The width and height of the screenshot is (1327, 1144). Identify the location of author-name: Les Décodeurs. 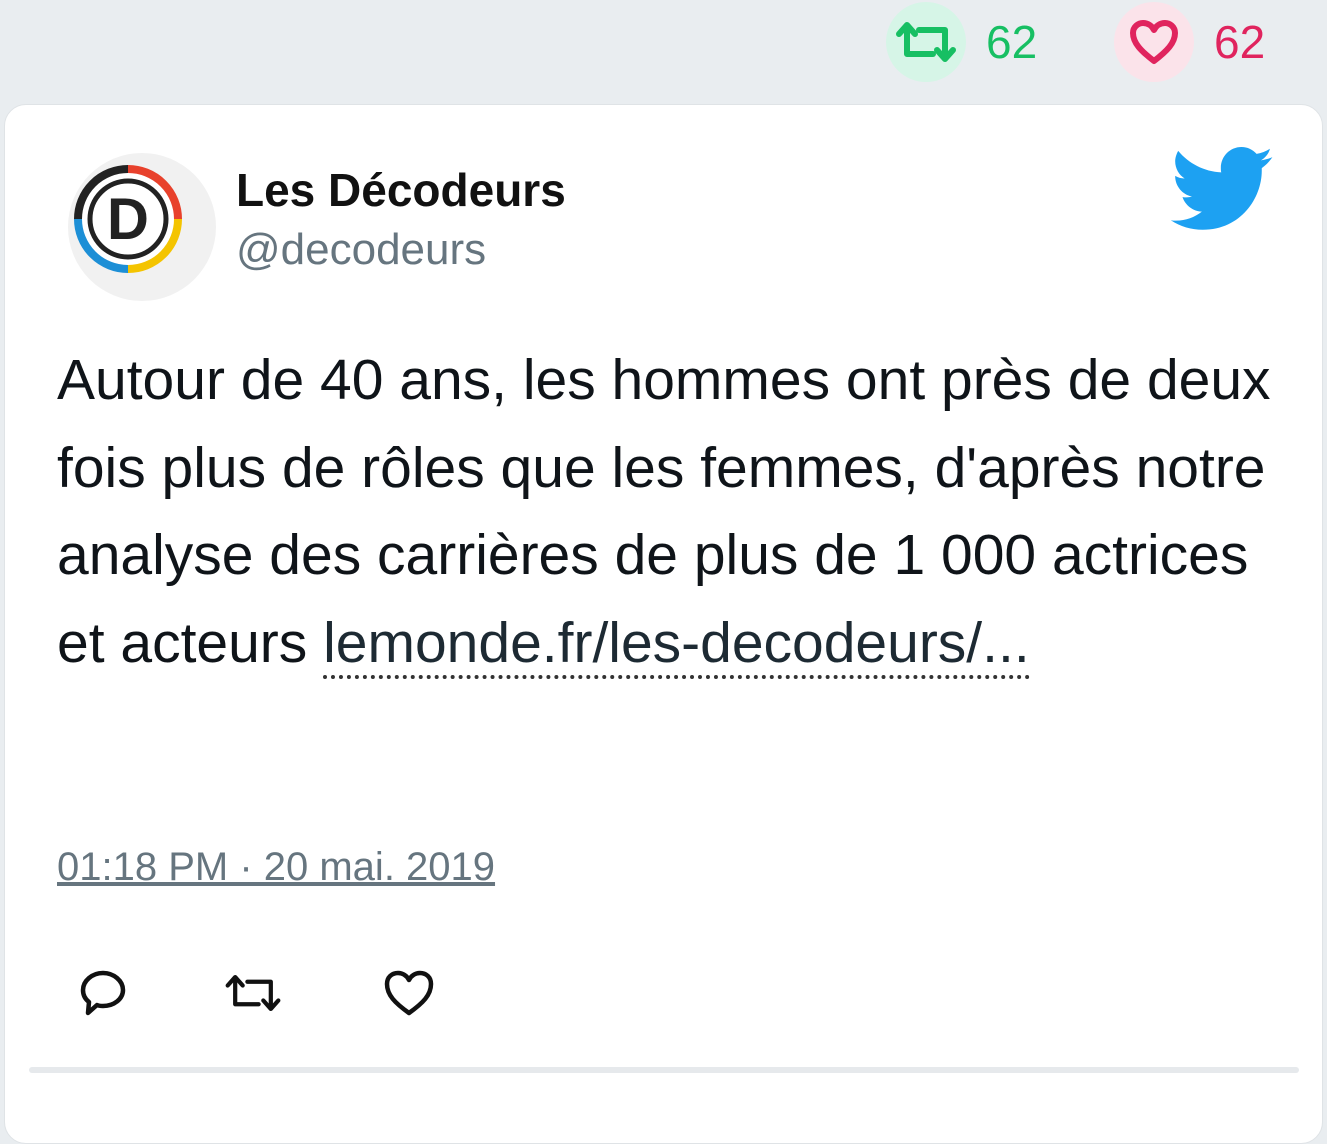
(401, 190).